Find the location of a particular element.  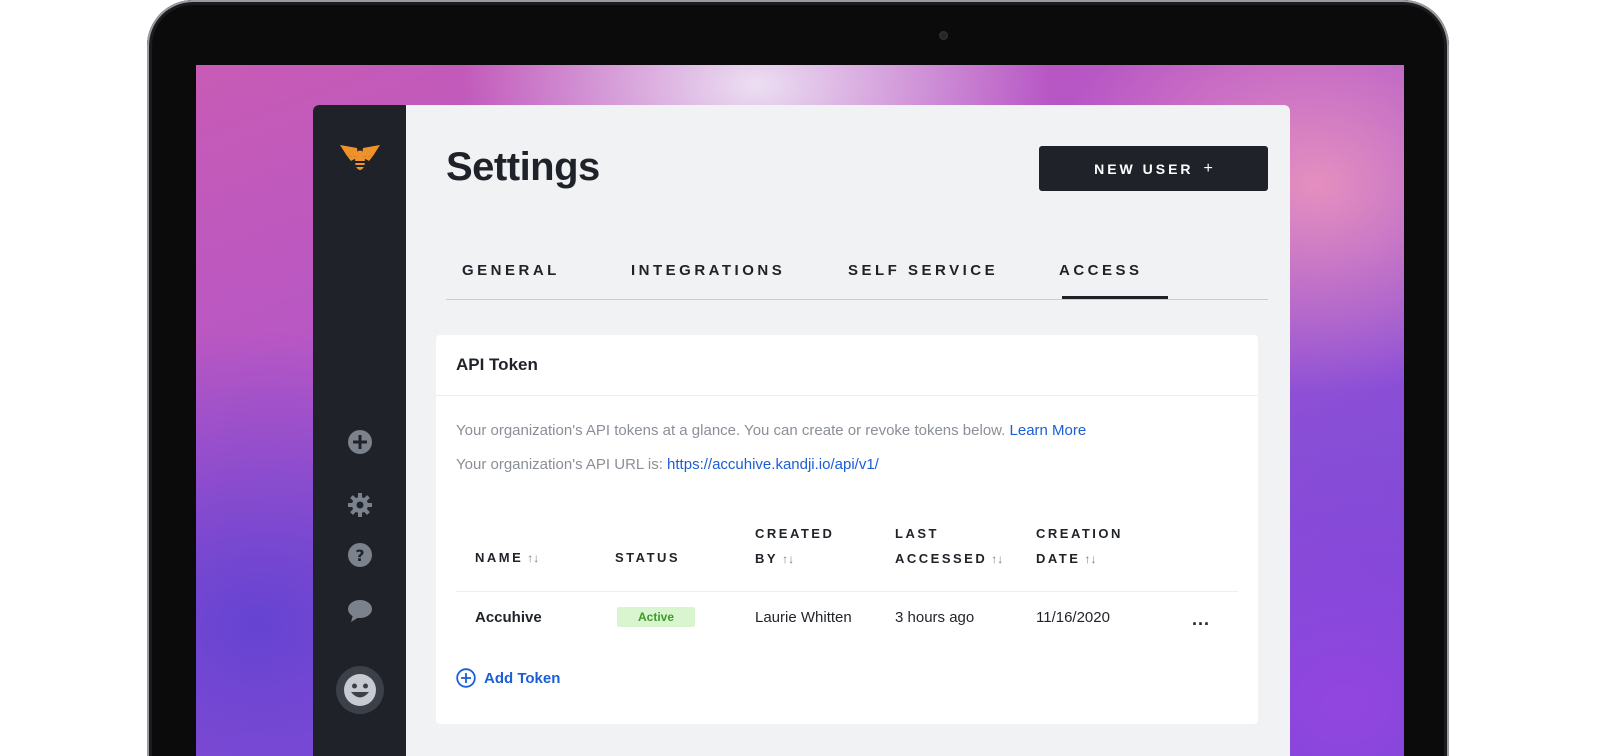

status-badge: Active is located at coordinates (656, 617).